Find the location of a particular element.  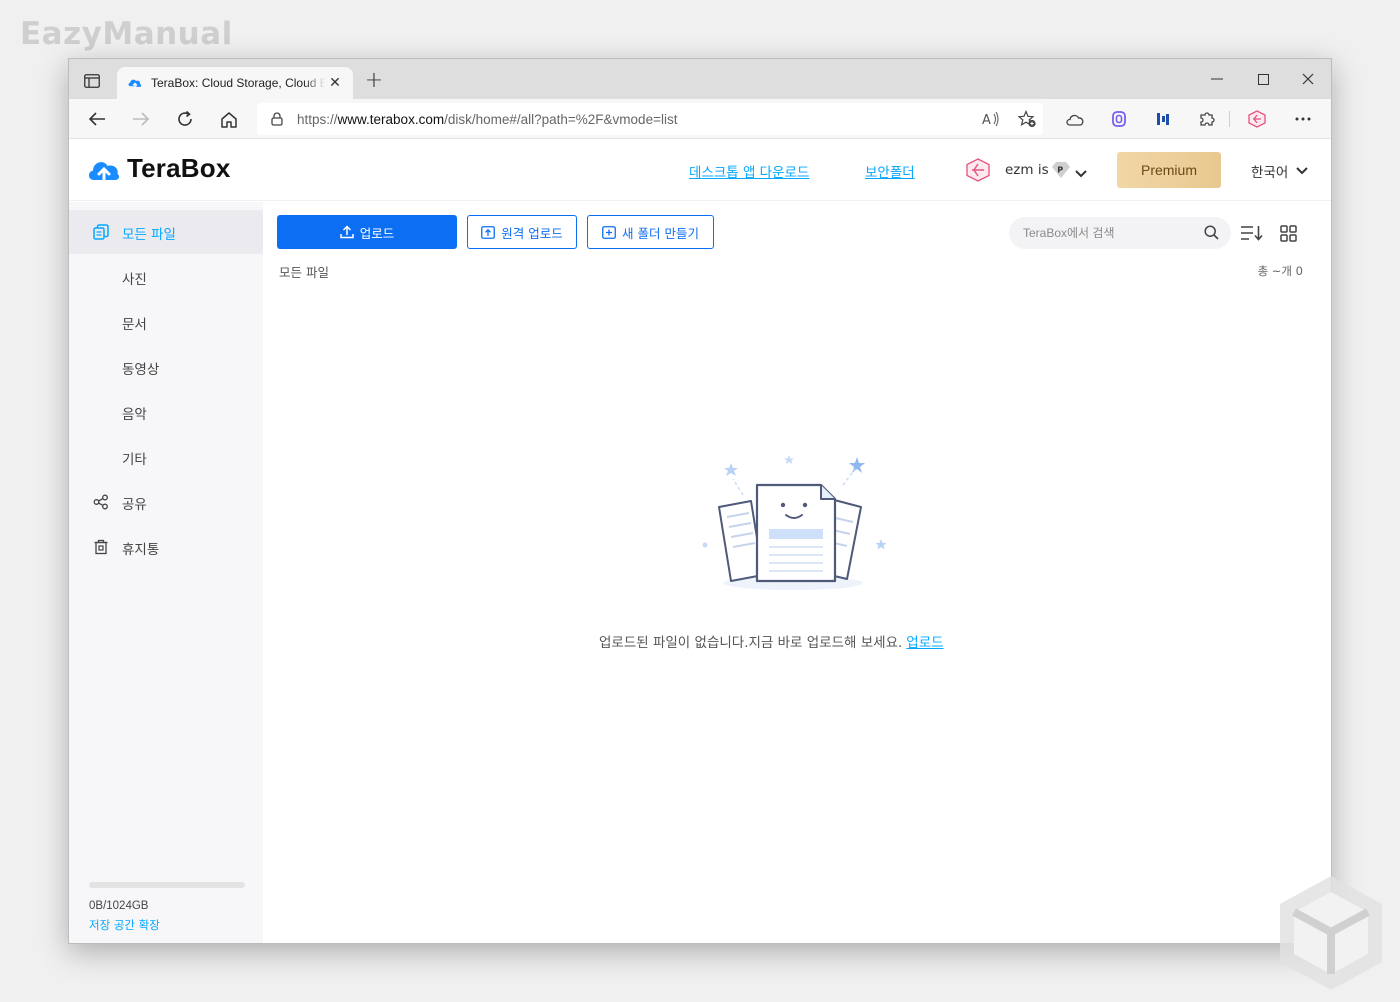

more-options-icon is located at coordinates (1303, 119).